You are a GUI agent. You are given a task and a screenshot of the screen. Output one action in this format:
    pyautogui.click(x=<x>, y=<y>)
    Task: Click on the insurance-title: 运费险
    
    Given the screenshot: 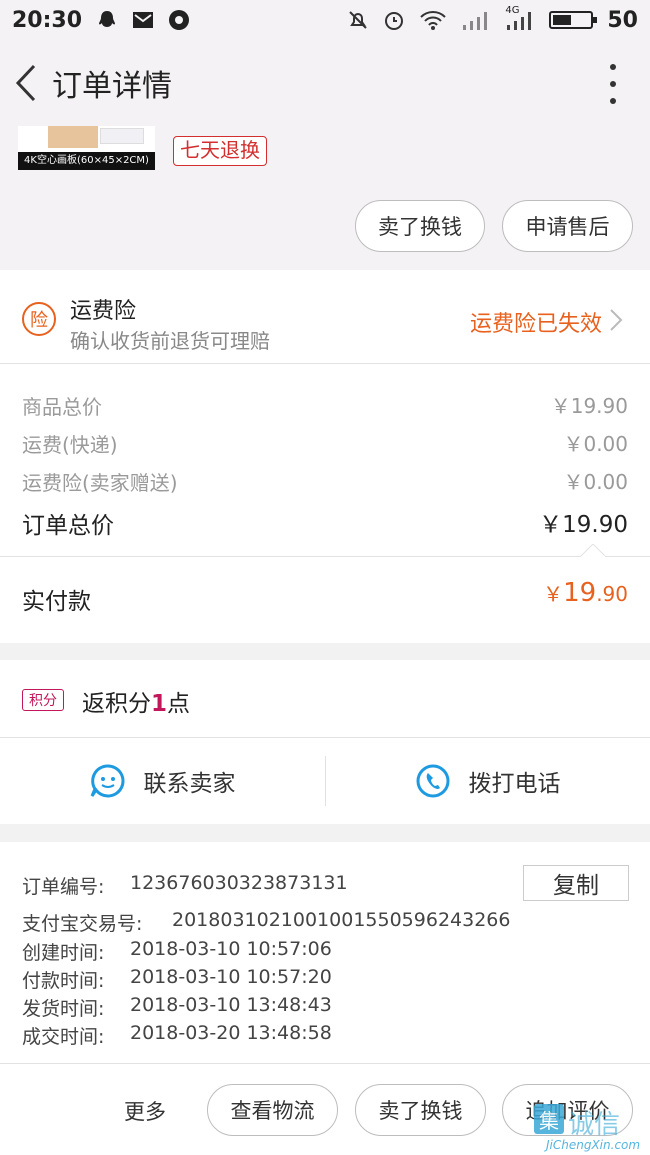 What is the action you would take?
    pyautogui.click(x=103, y=311)
    